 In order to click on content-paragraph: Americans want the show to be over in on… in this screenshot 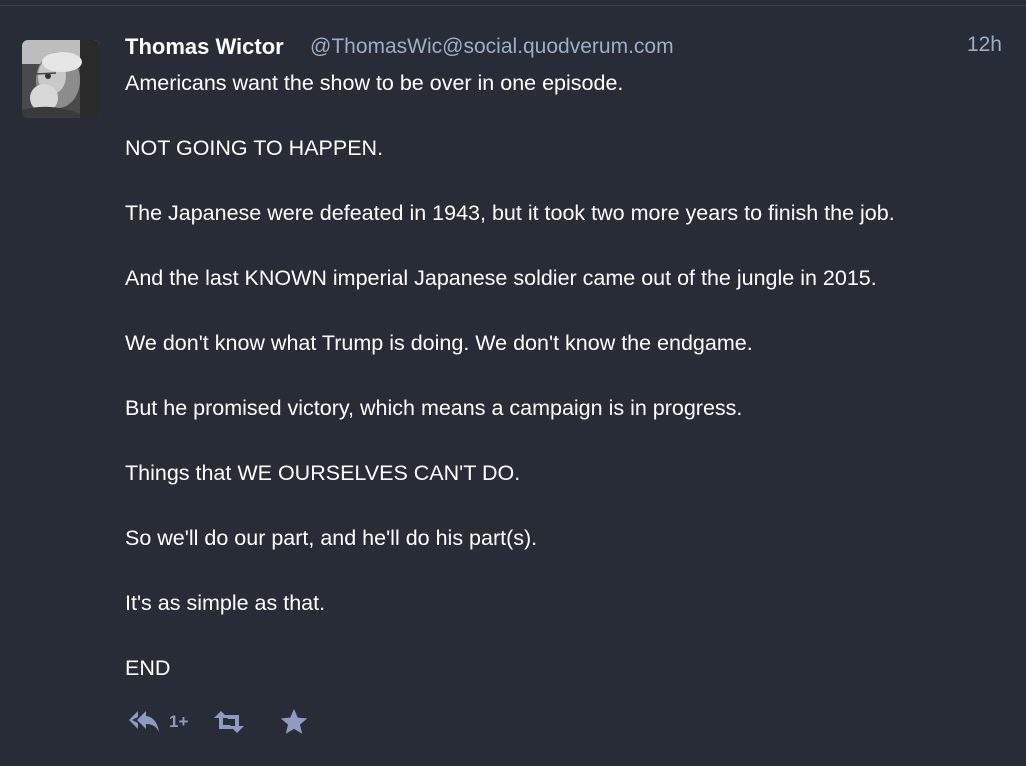, I will do `click(374, 83)`.